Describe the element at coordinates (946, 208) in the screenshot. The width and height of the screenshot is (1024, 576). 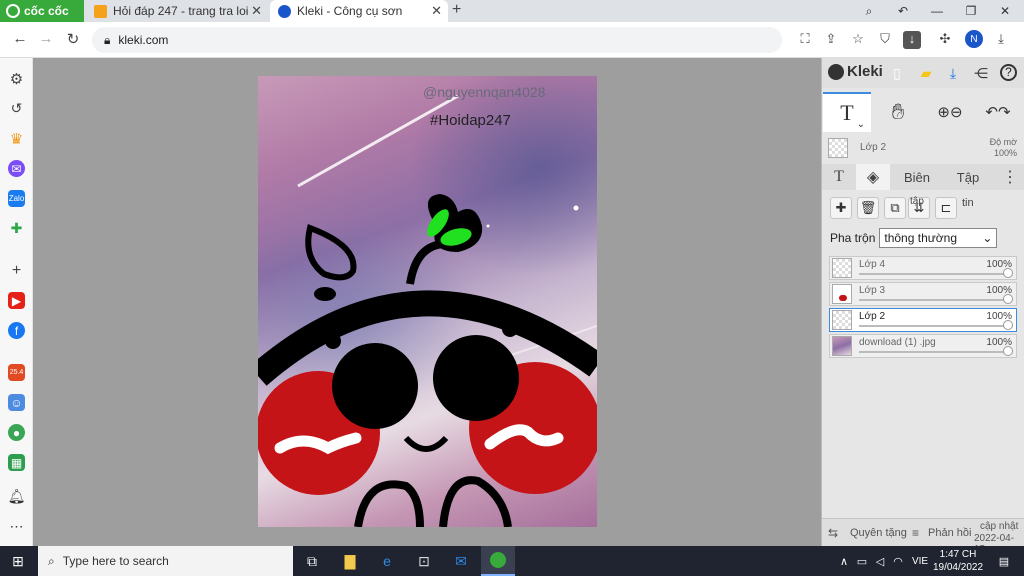
I see `rename-layer-icon: ⊏` at that location.